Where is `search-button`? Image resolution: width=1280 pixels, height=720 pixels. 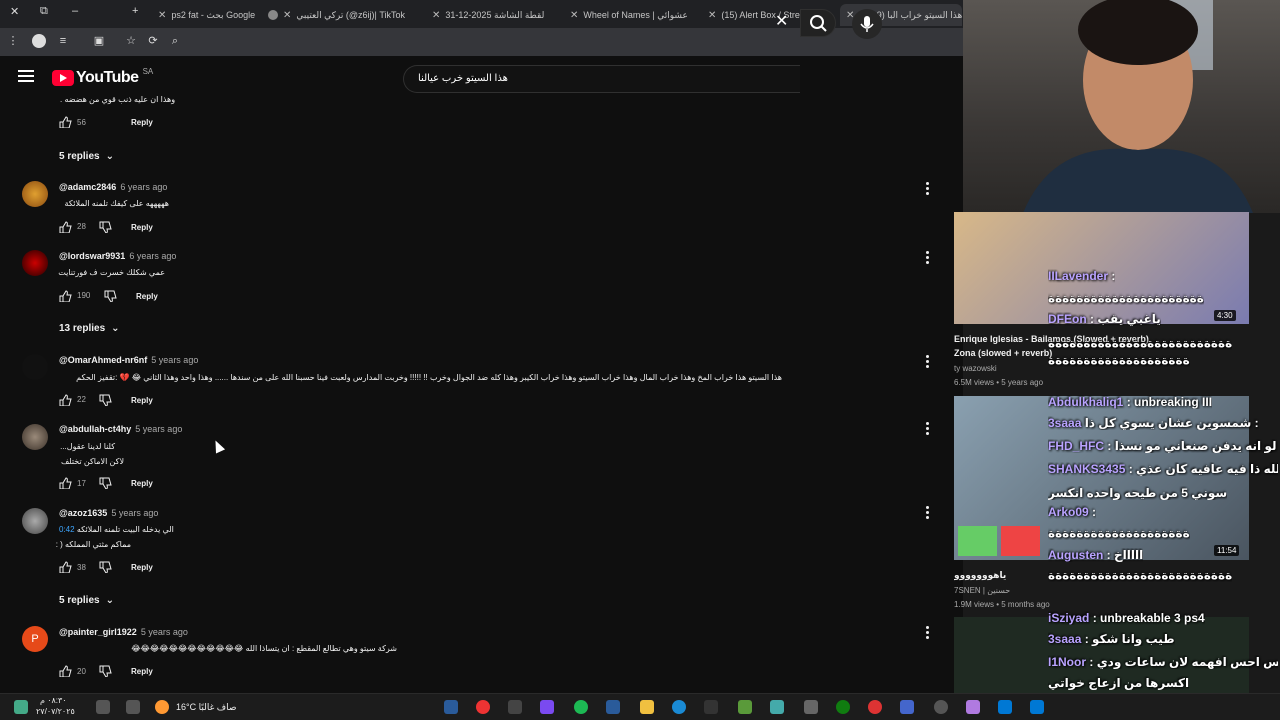
search-button is located at coordinates (818, 23).